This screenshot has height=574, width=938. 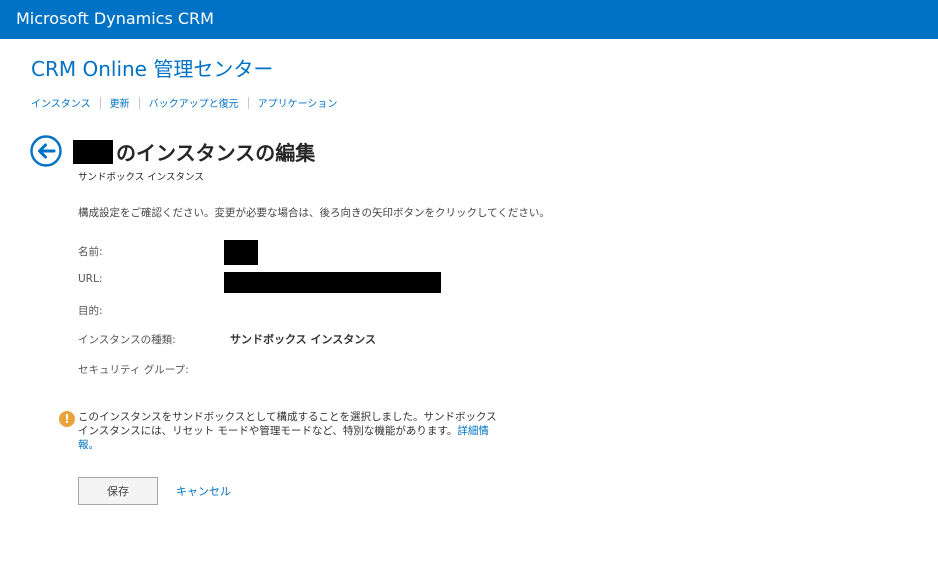 I want to click on back-button, so click(x=46, y=151).